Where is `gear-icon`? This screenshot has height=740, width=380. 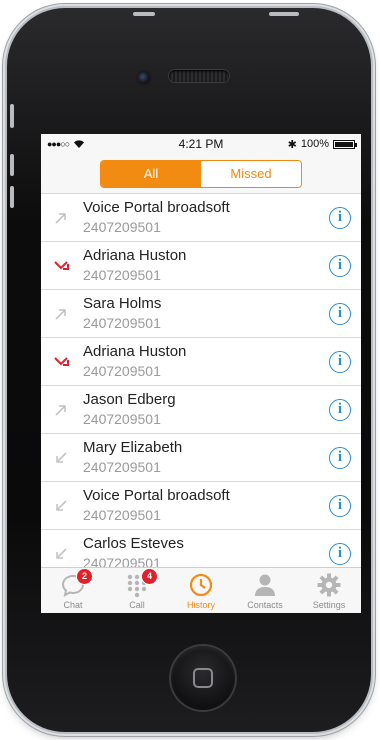 gear-icon is located at coordinates (329, 585).